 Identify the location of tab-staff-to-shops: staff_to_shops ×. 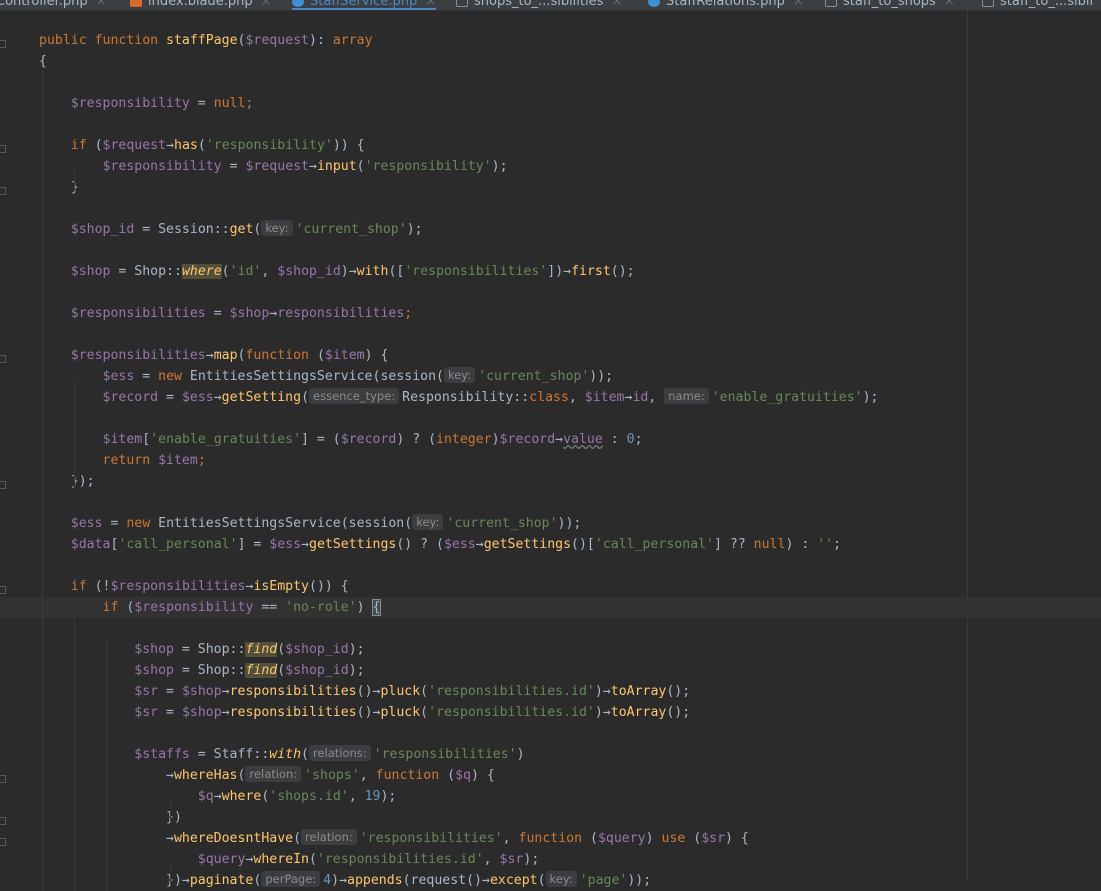
(890, 5).